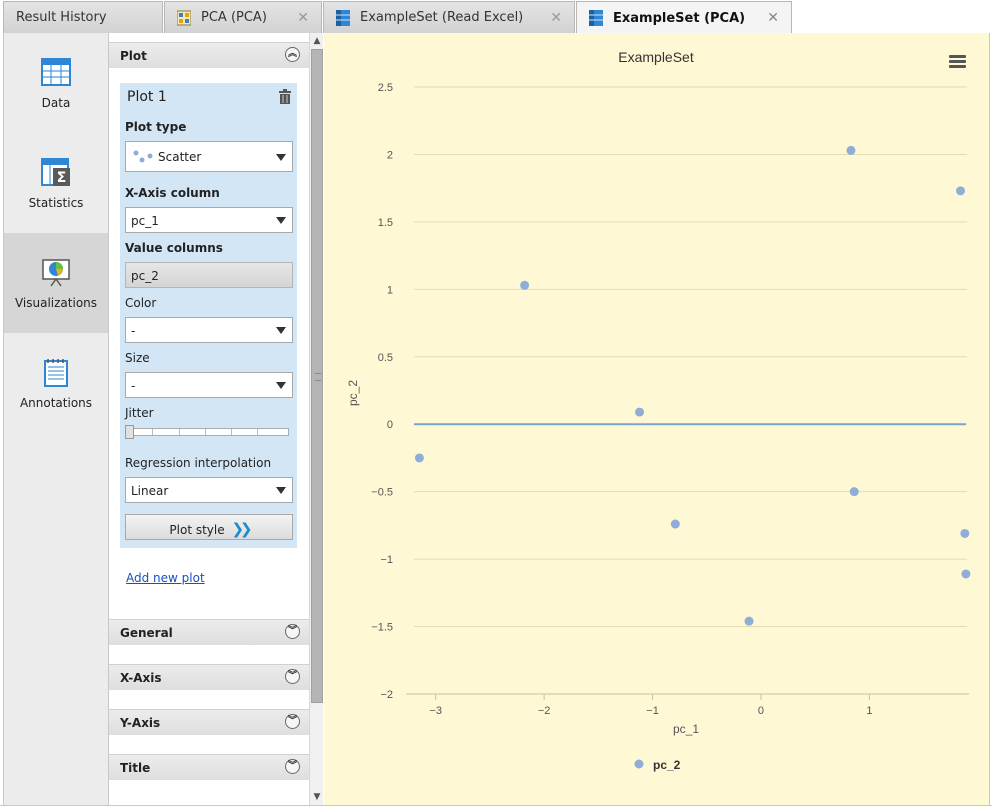 The image size is (992, 810). I want to click on jitter-label: Jitter, so click(139, 413).